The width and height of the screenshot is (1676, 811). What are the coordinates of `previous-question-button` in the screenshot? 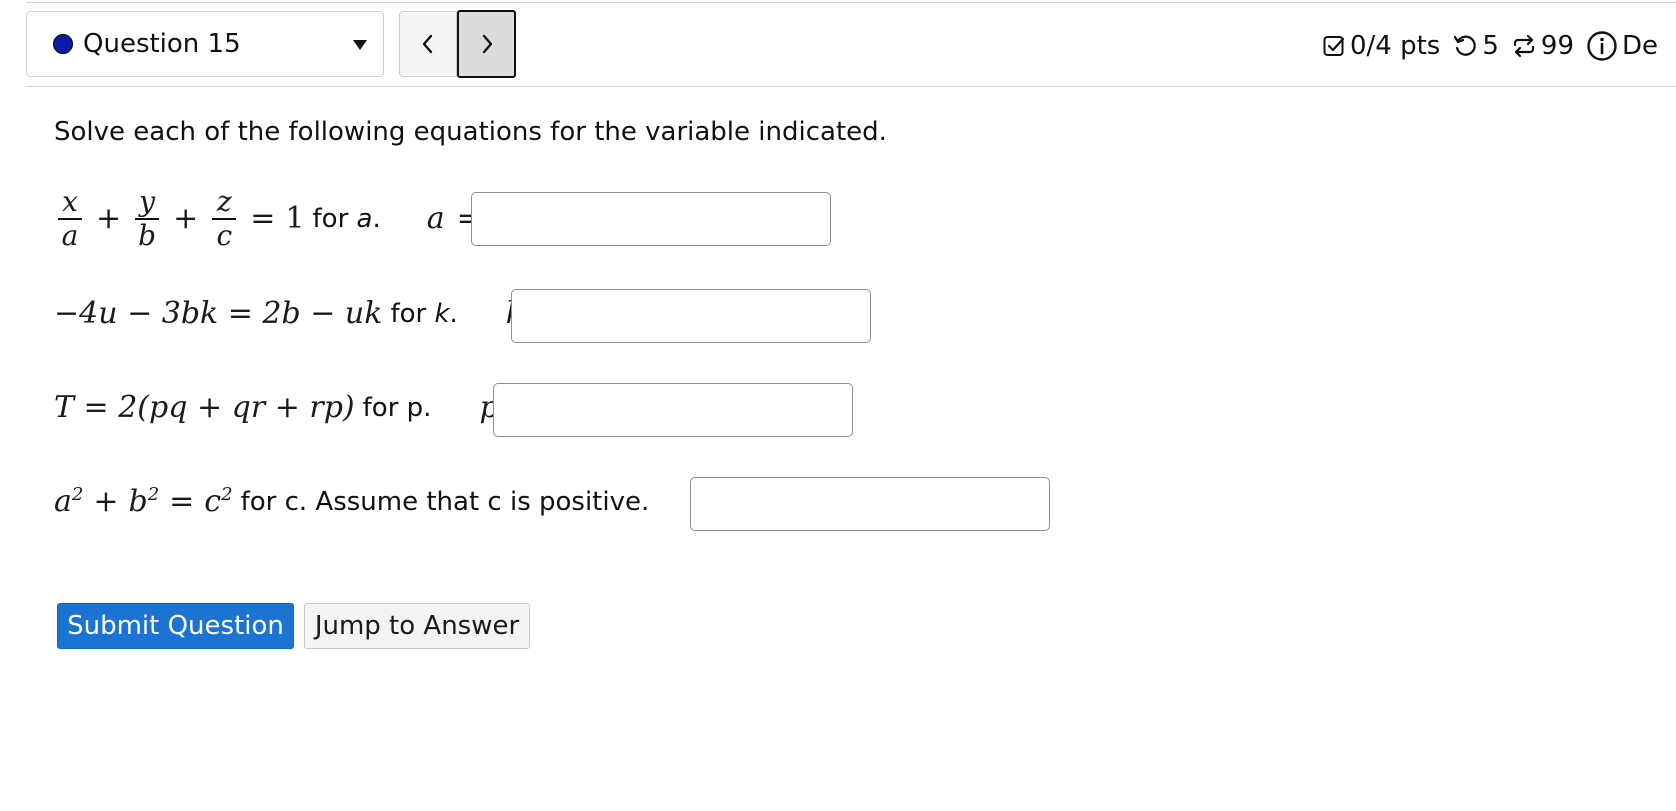 It's located at (428, 44).